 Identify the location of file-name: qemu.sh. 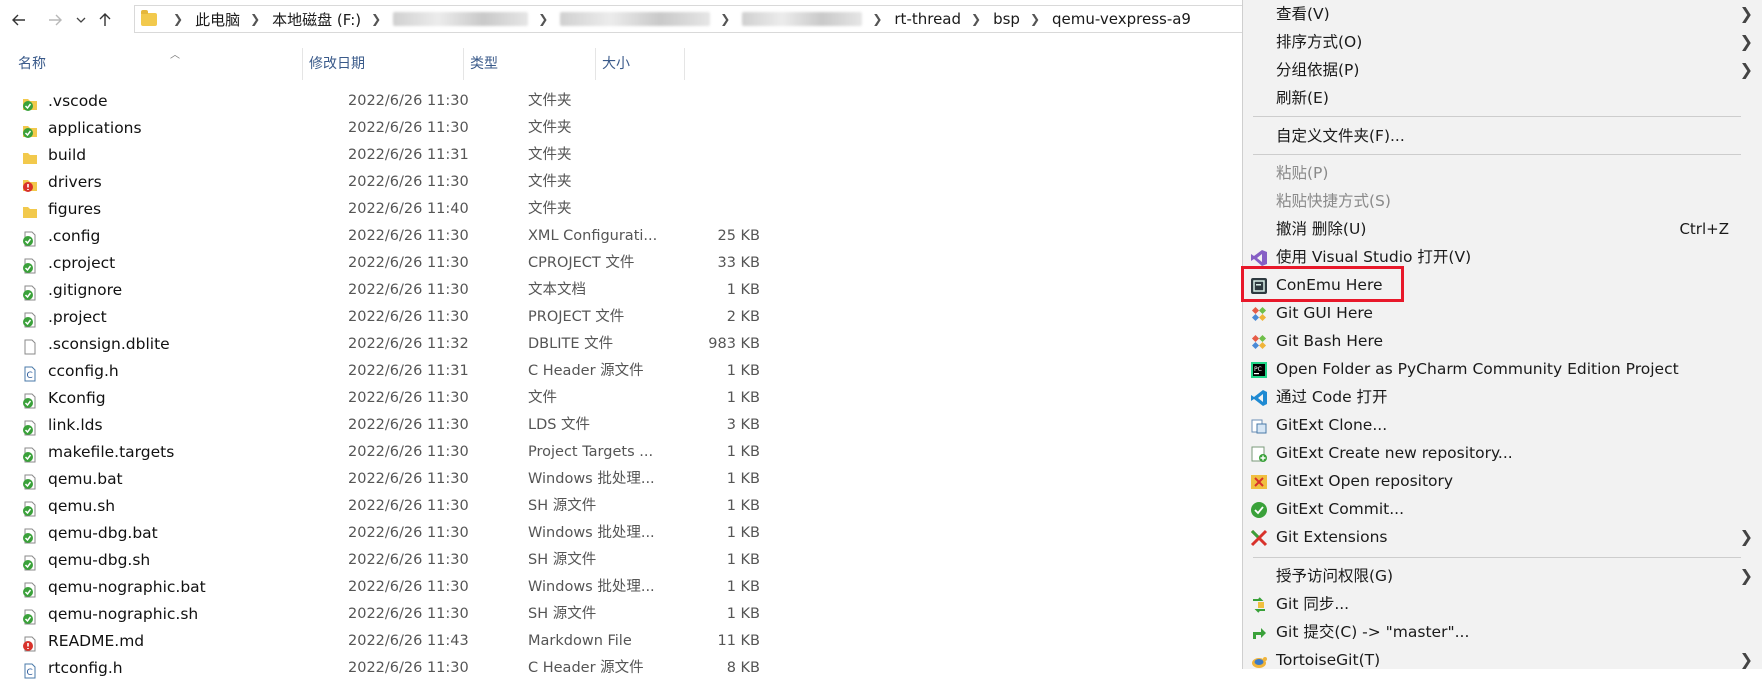
(82, 506).